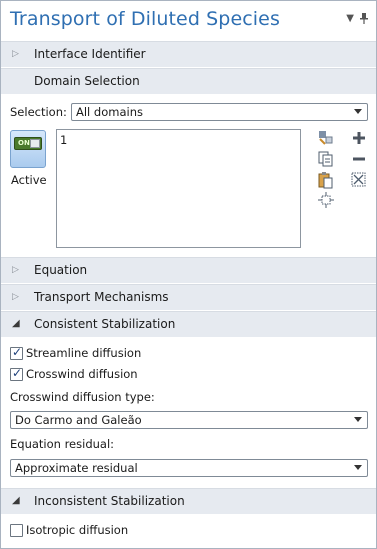 The height and width of the screenshot is (549, 377). I want to click on title-controls: ▼, so click(357, 20).